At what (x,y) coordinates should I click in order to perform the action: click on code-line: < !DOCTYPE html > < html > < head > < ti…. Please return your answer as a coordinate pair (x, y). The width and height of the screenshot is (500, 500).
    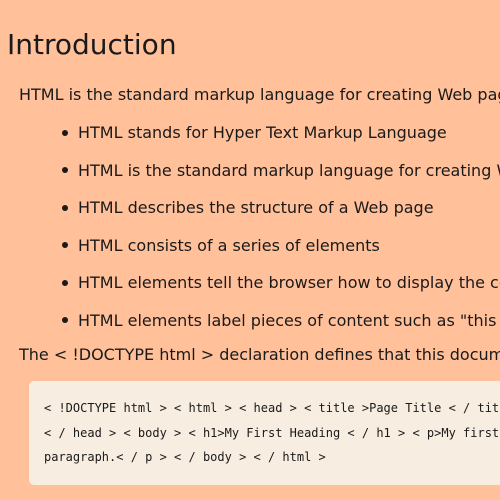
    Looking at the image, I should click on (272, 408).